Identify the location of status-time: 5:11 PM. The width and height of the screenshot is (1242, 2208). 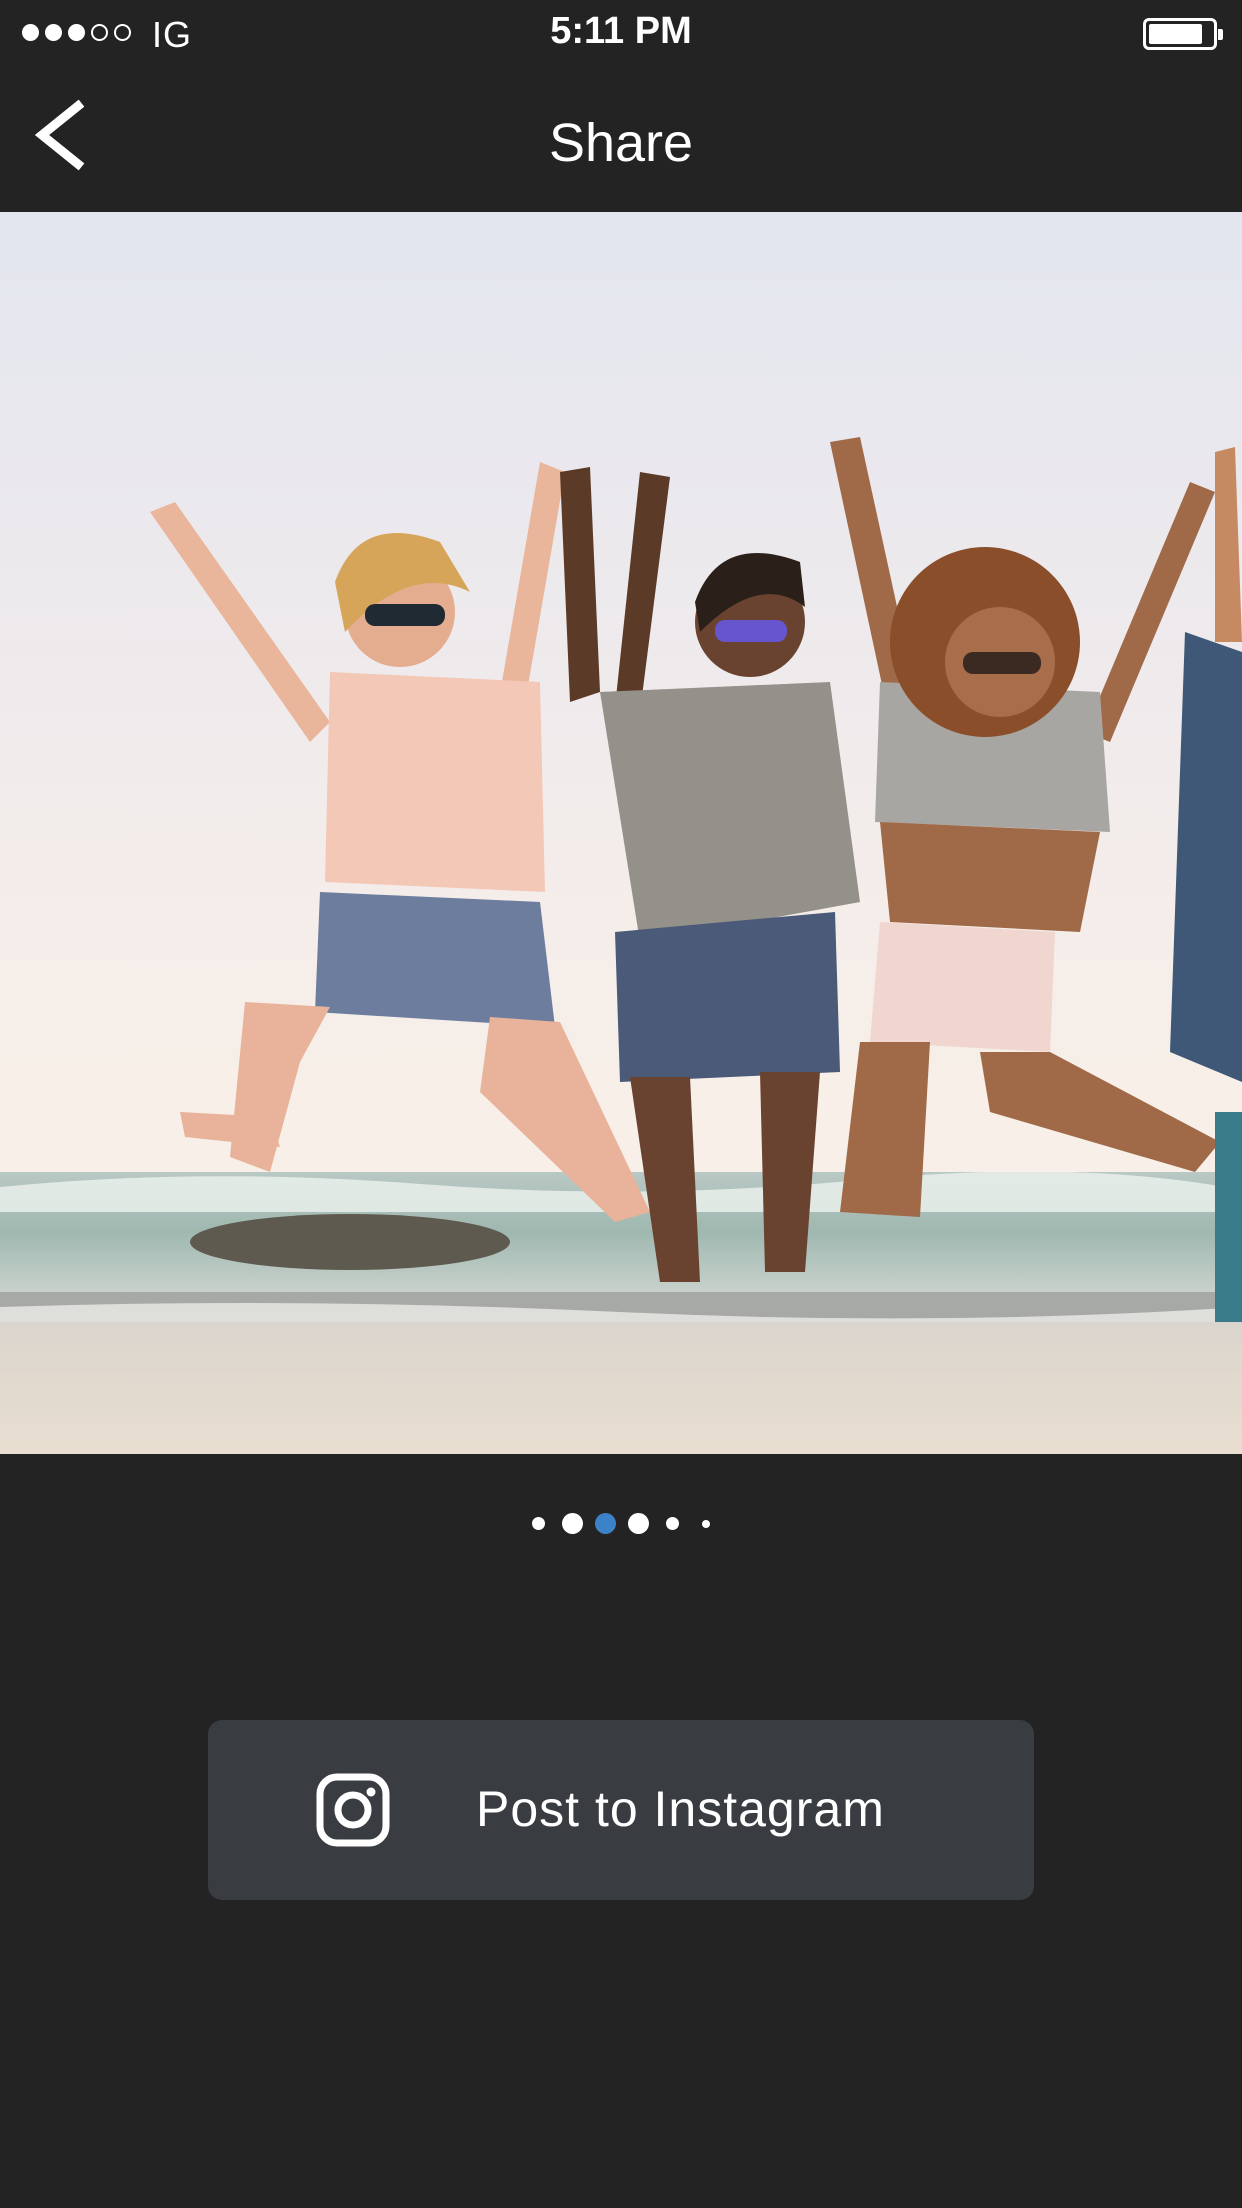
(621, 31).